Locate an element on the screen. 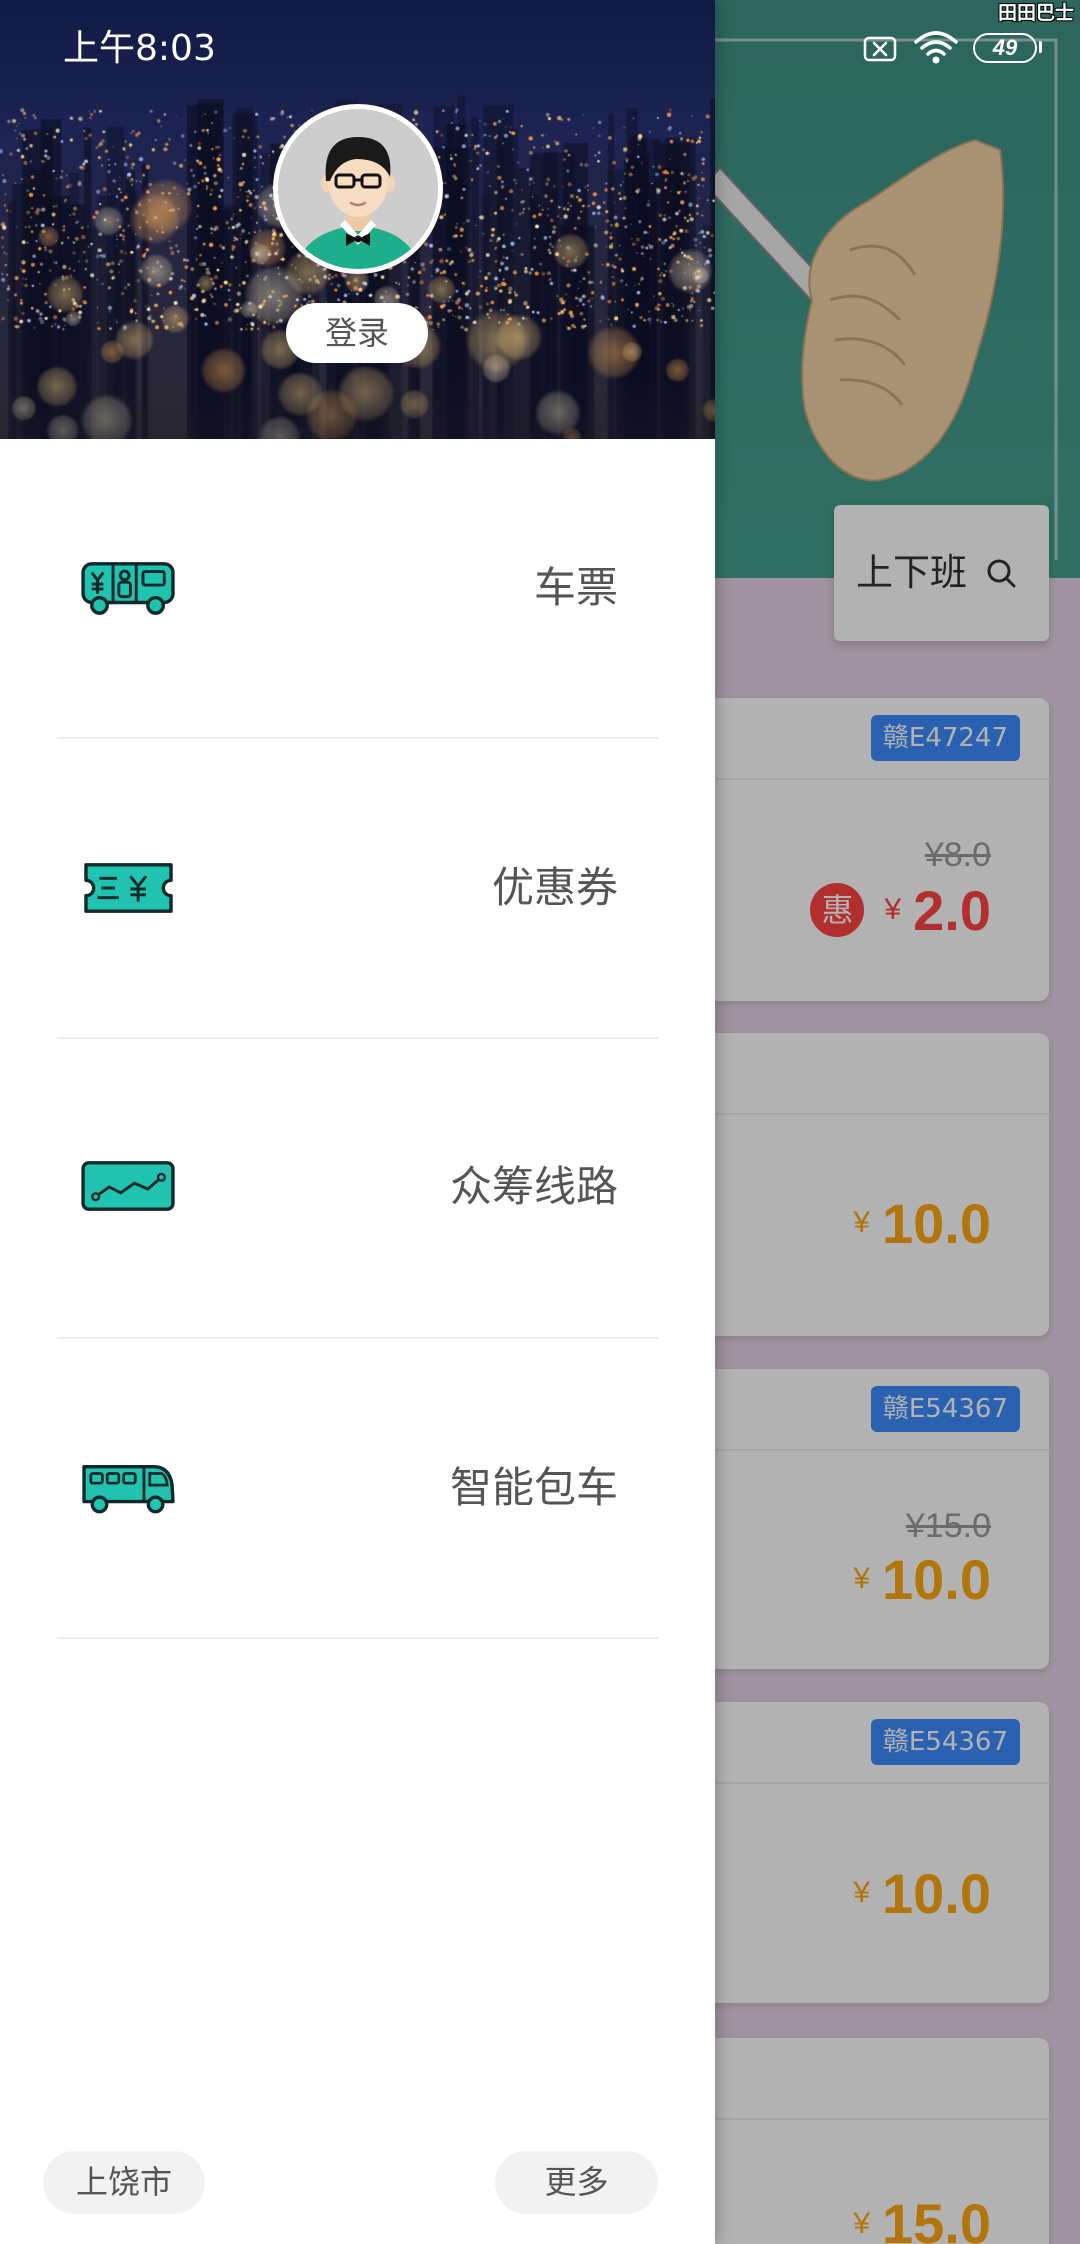 Image resolution: width=1080 pixels, height=2244 pixels. menu-label: 众筹线路 is located at coordinates (533, 1186).